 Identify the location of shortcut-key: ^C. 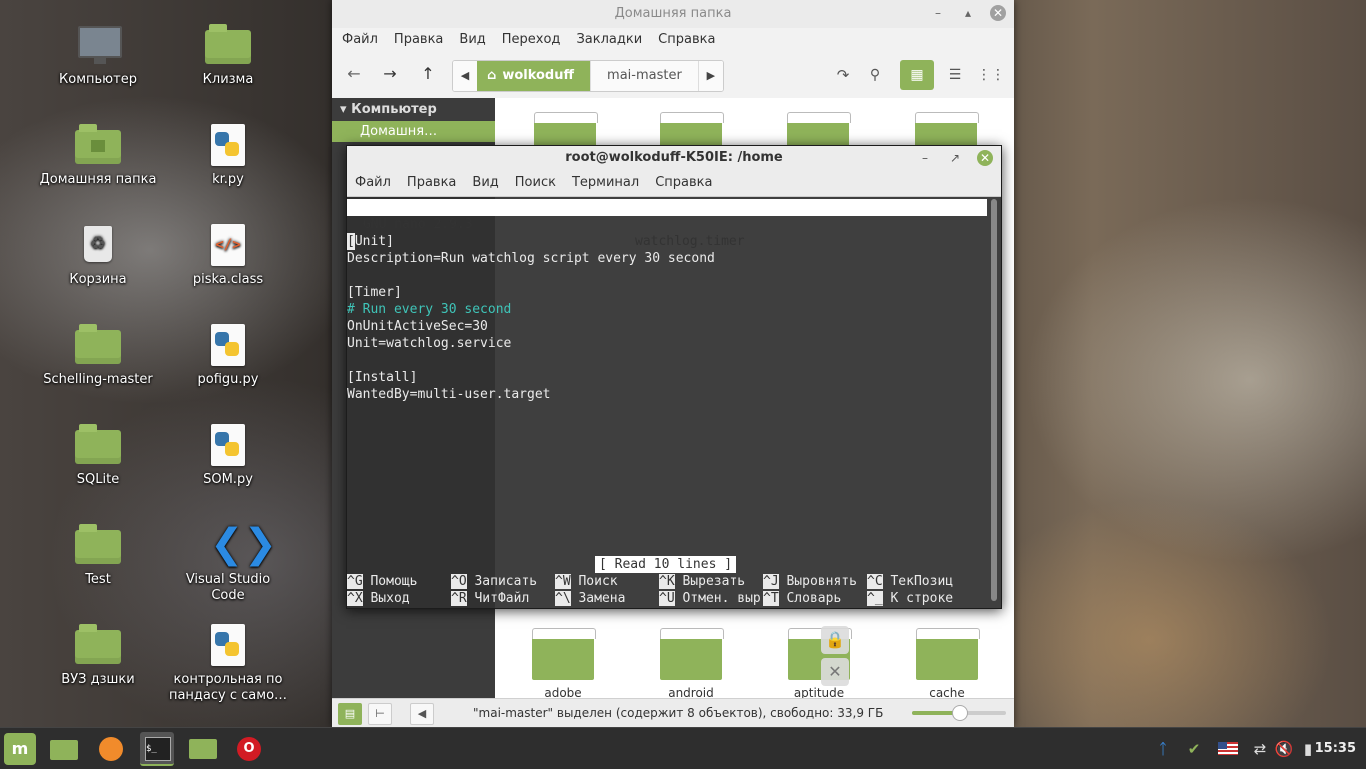
(875, 581).